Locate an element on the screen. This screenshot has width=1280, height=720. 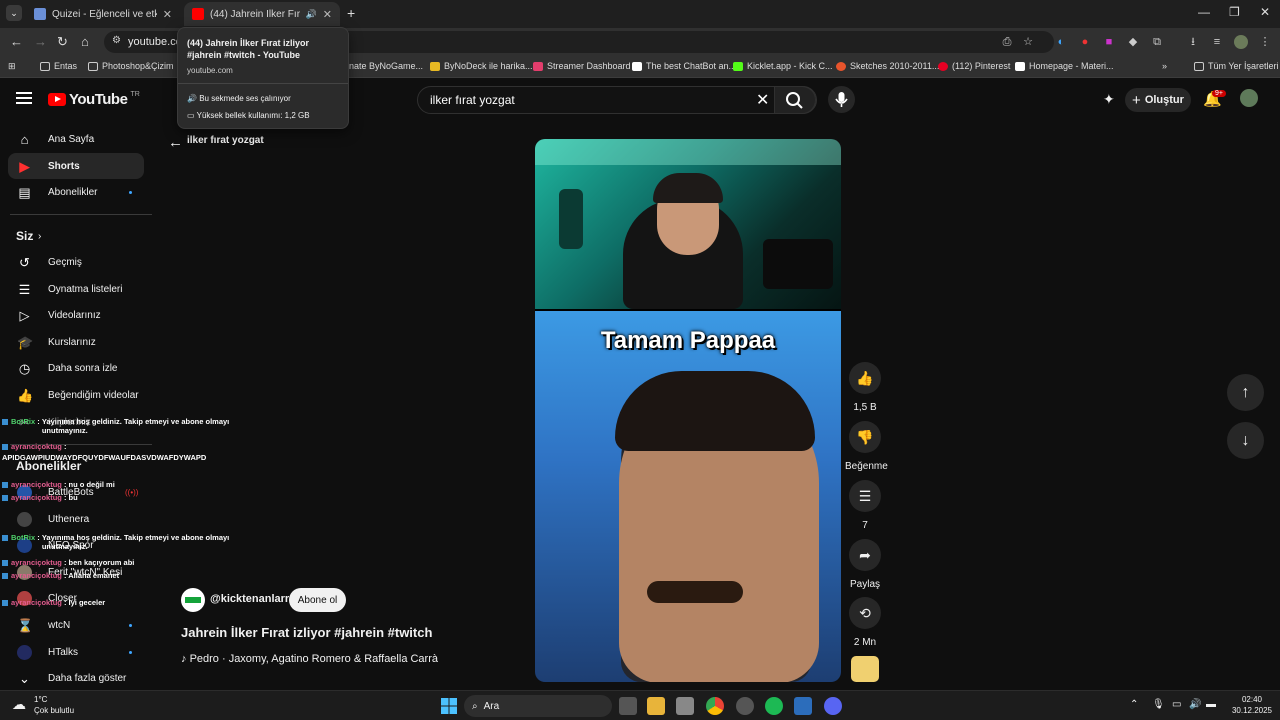
clear-search-icon: ✕ is located at coordinates (762, 100).